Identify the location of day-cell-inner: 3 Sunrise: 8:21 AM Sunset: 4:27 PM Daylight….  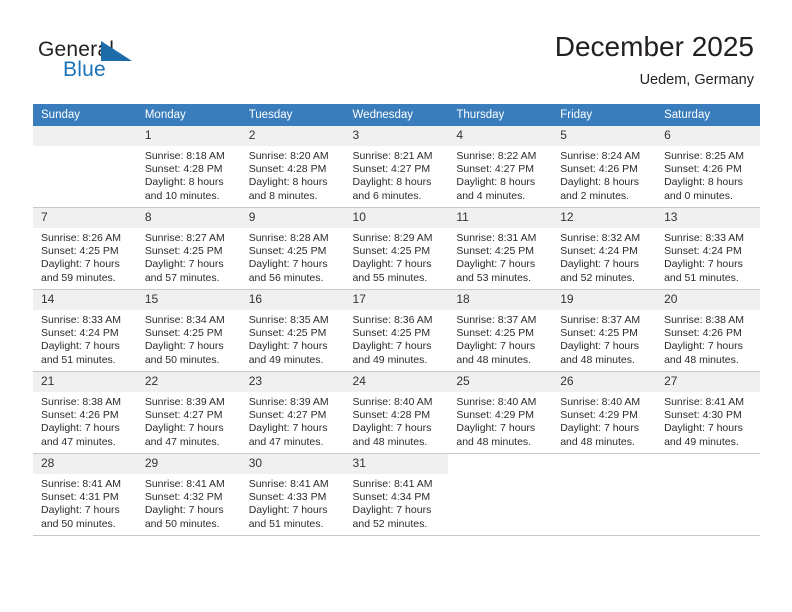
(396, 166).